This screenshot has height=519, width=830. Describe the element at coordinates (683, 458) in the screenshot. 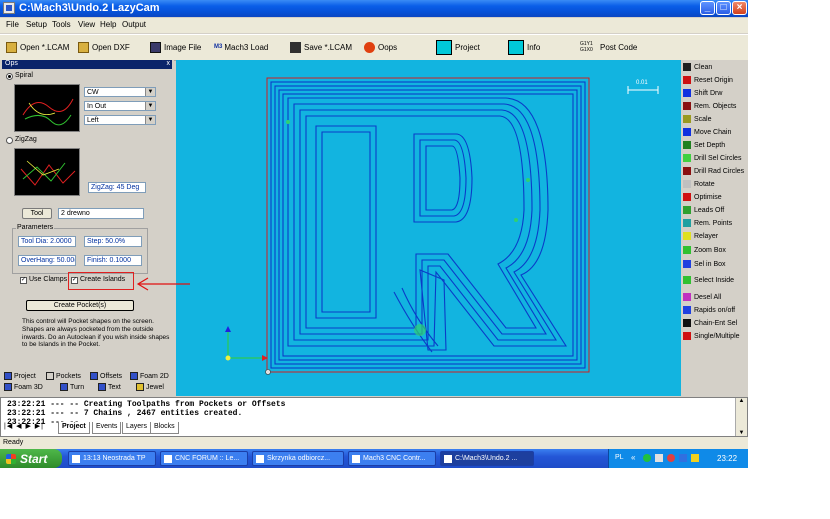

I see `tray-monitor-icon` at that location.